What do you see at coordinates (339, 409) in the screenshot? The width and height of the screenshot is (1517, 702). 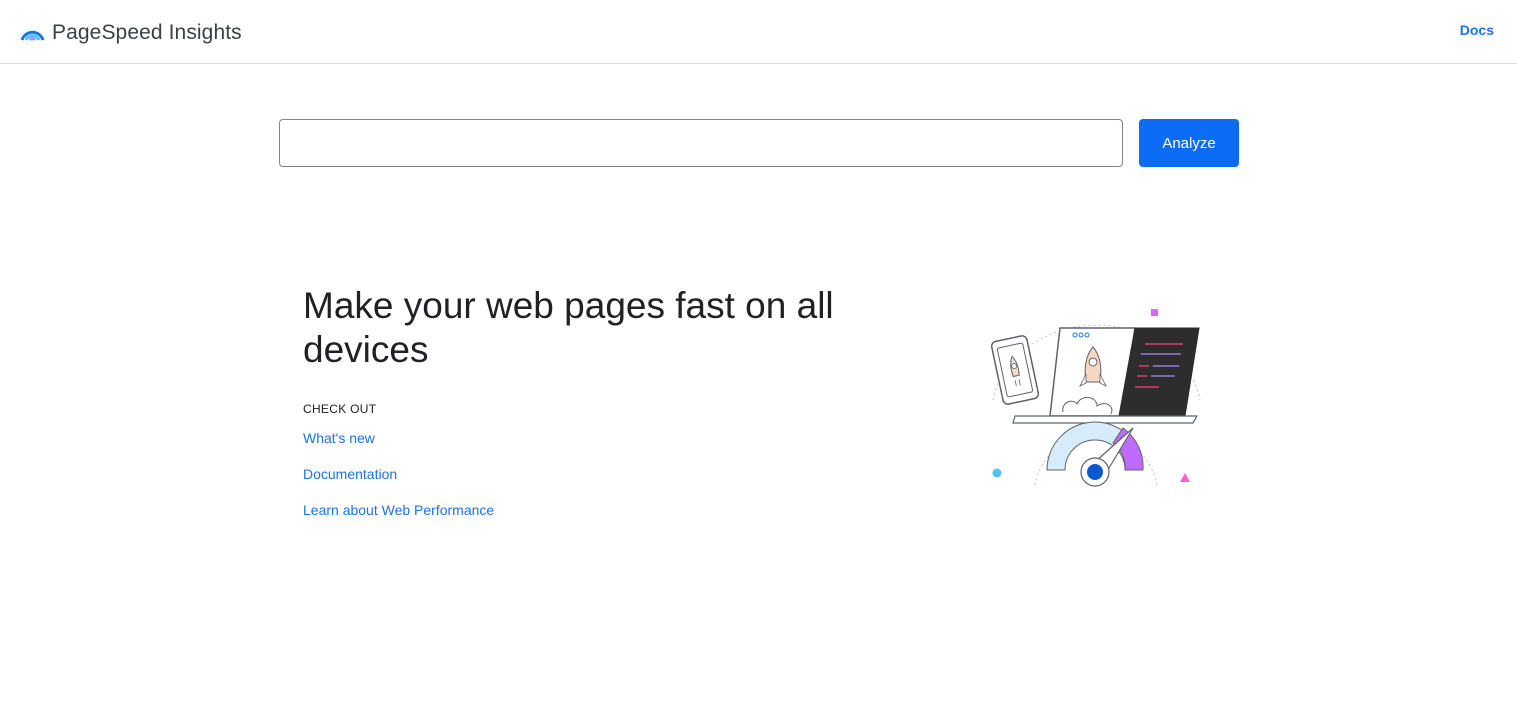 I see `check-out-label: CHECK OUT` at bounding box center [339, 409].